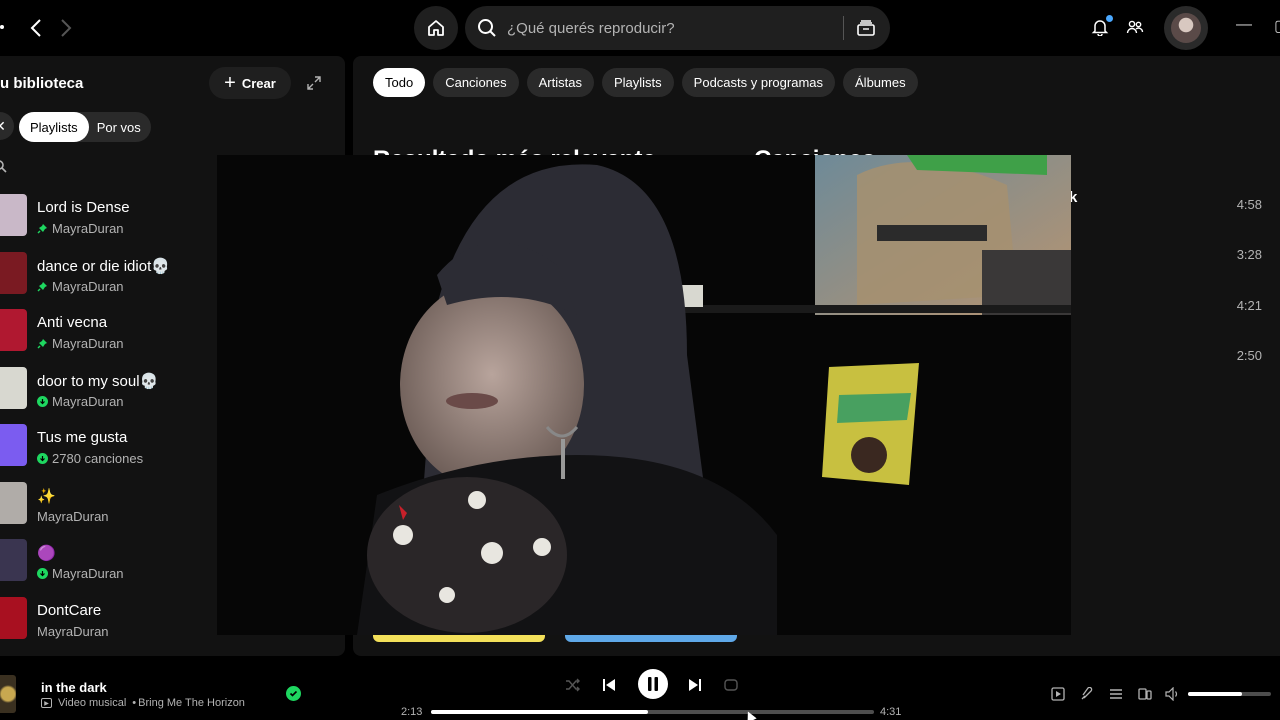  Describe the element at coordinates (1145, 694) in the screenshot. I see `connect-device-icon` at that location.